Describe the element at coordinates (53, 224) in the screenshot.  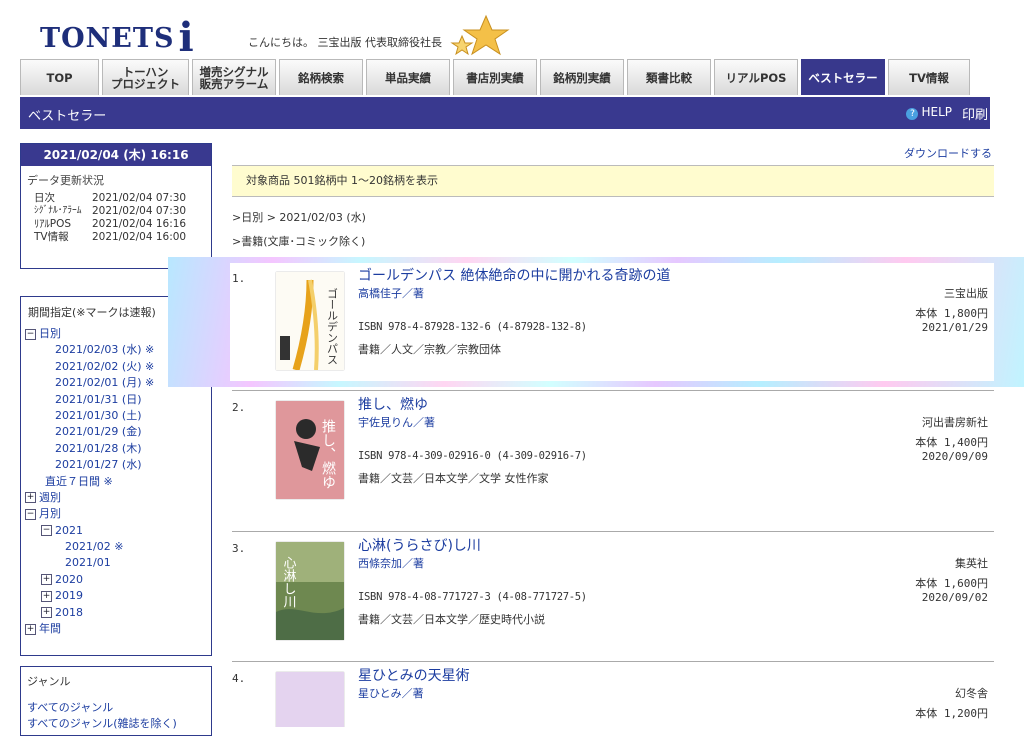
I see `status-key: ﾘｱﾙPOS` at that location.